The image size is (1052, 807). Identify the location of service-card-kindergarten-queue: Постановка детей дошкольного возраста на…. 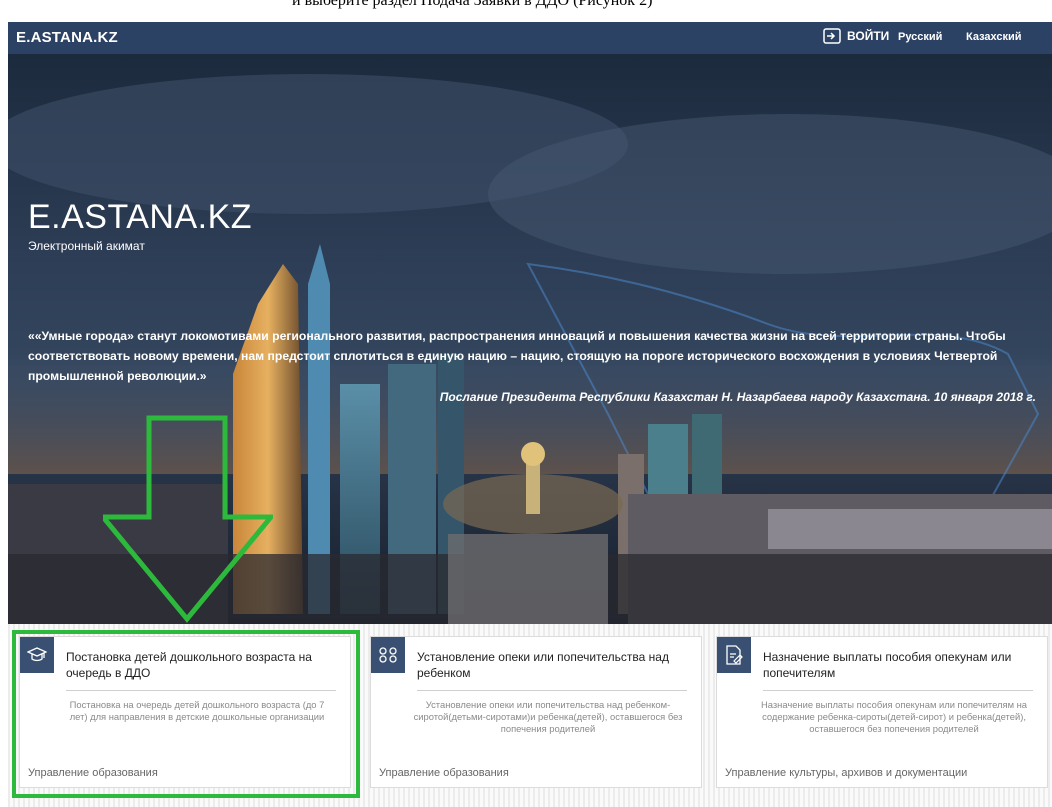
(185, 712).